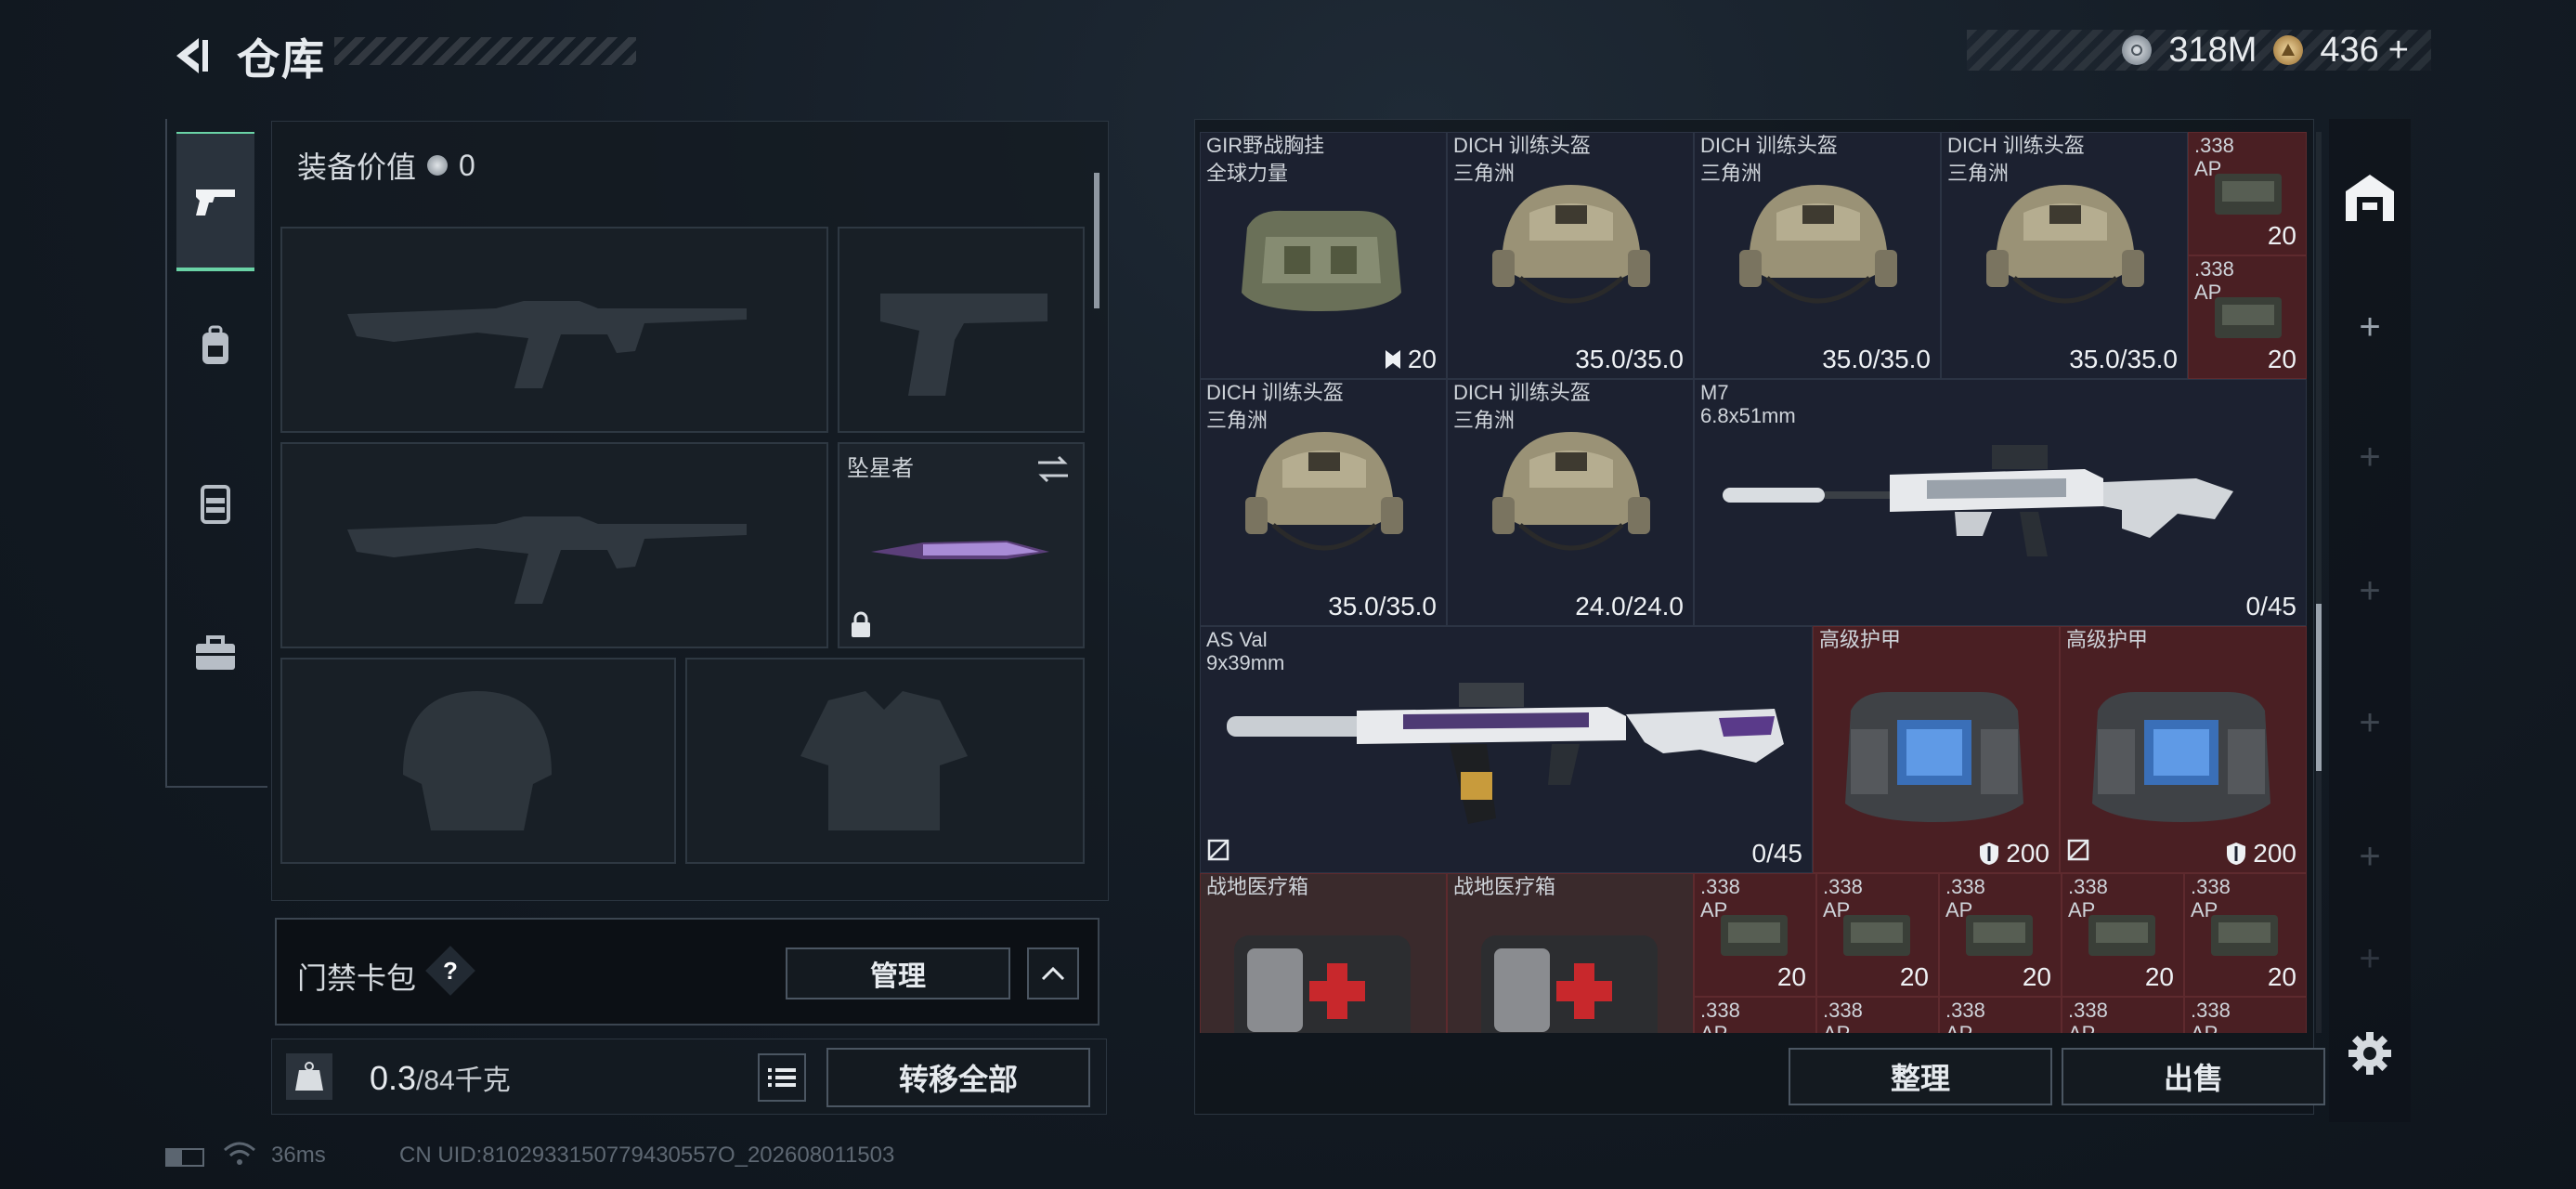  Describe the element at coordinates (1053, 469) in the screenshot. I see `swap-icon` at that location.